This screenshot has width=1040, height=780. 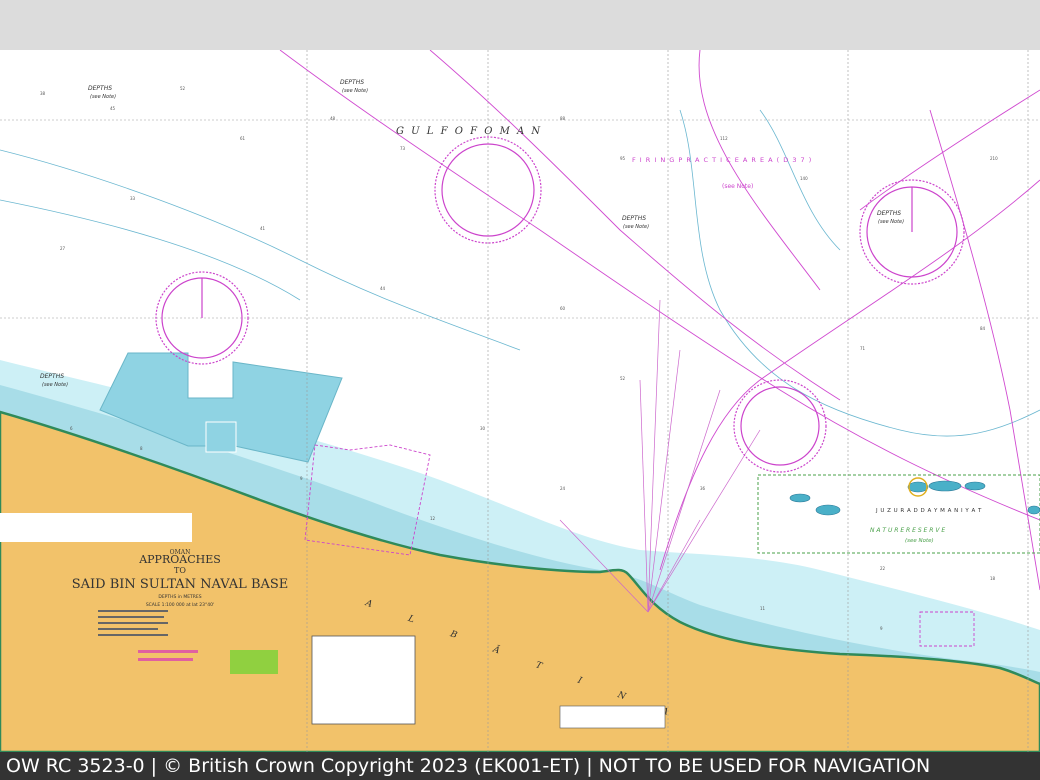 What do you see at coordinates (433, 518) in the screenshot?
I see `svg-text: 12` at bounding box center [433, 518].